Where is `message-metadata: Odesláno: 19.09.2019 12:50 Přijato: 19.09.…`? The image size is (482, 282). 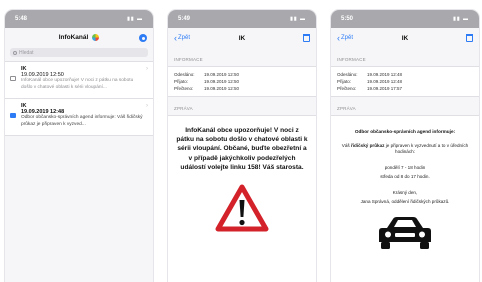
message-metadata: Odesláno: 19.09.2019 12:50 Přijato: 19.09.… is located at coordinates (242, 81).